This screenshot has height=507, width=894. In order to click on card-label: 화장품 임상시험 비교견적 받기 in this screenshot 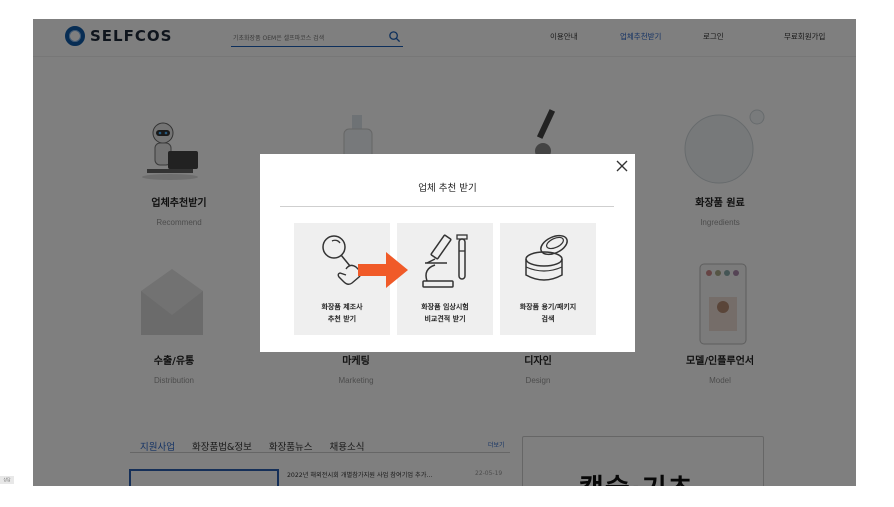, I will do `click(445, 313)`.